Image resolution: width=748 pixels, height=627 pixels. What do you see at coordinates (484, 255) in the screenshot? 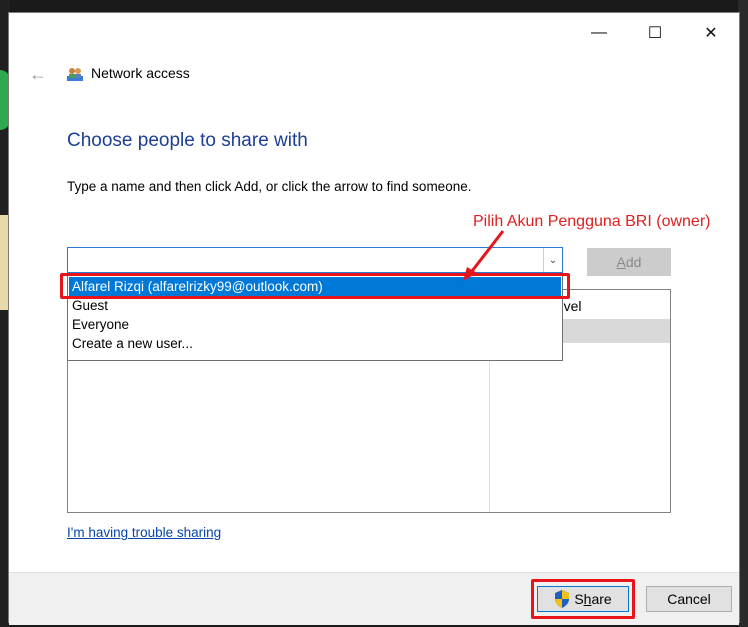
I see `annotation-arrow-icon` at bounding box center [484, 255].